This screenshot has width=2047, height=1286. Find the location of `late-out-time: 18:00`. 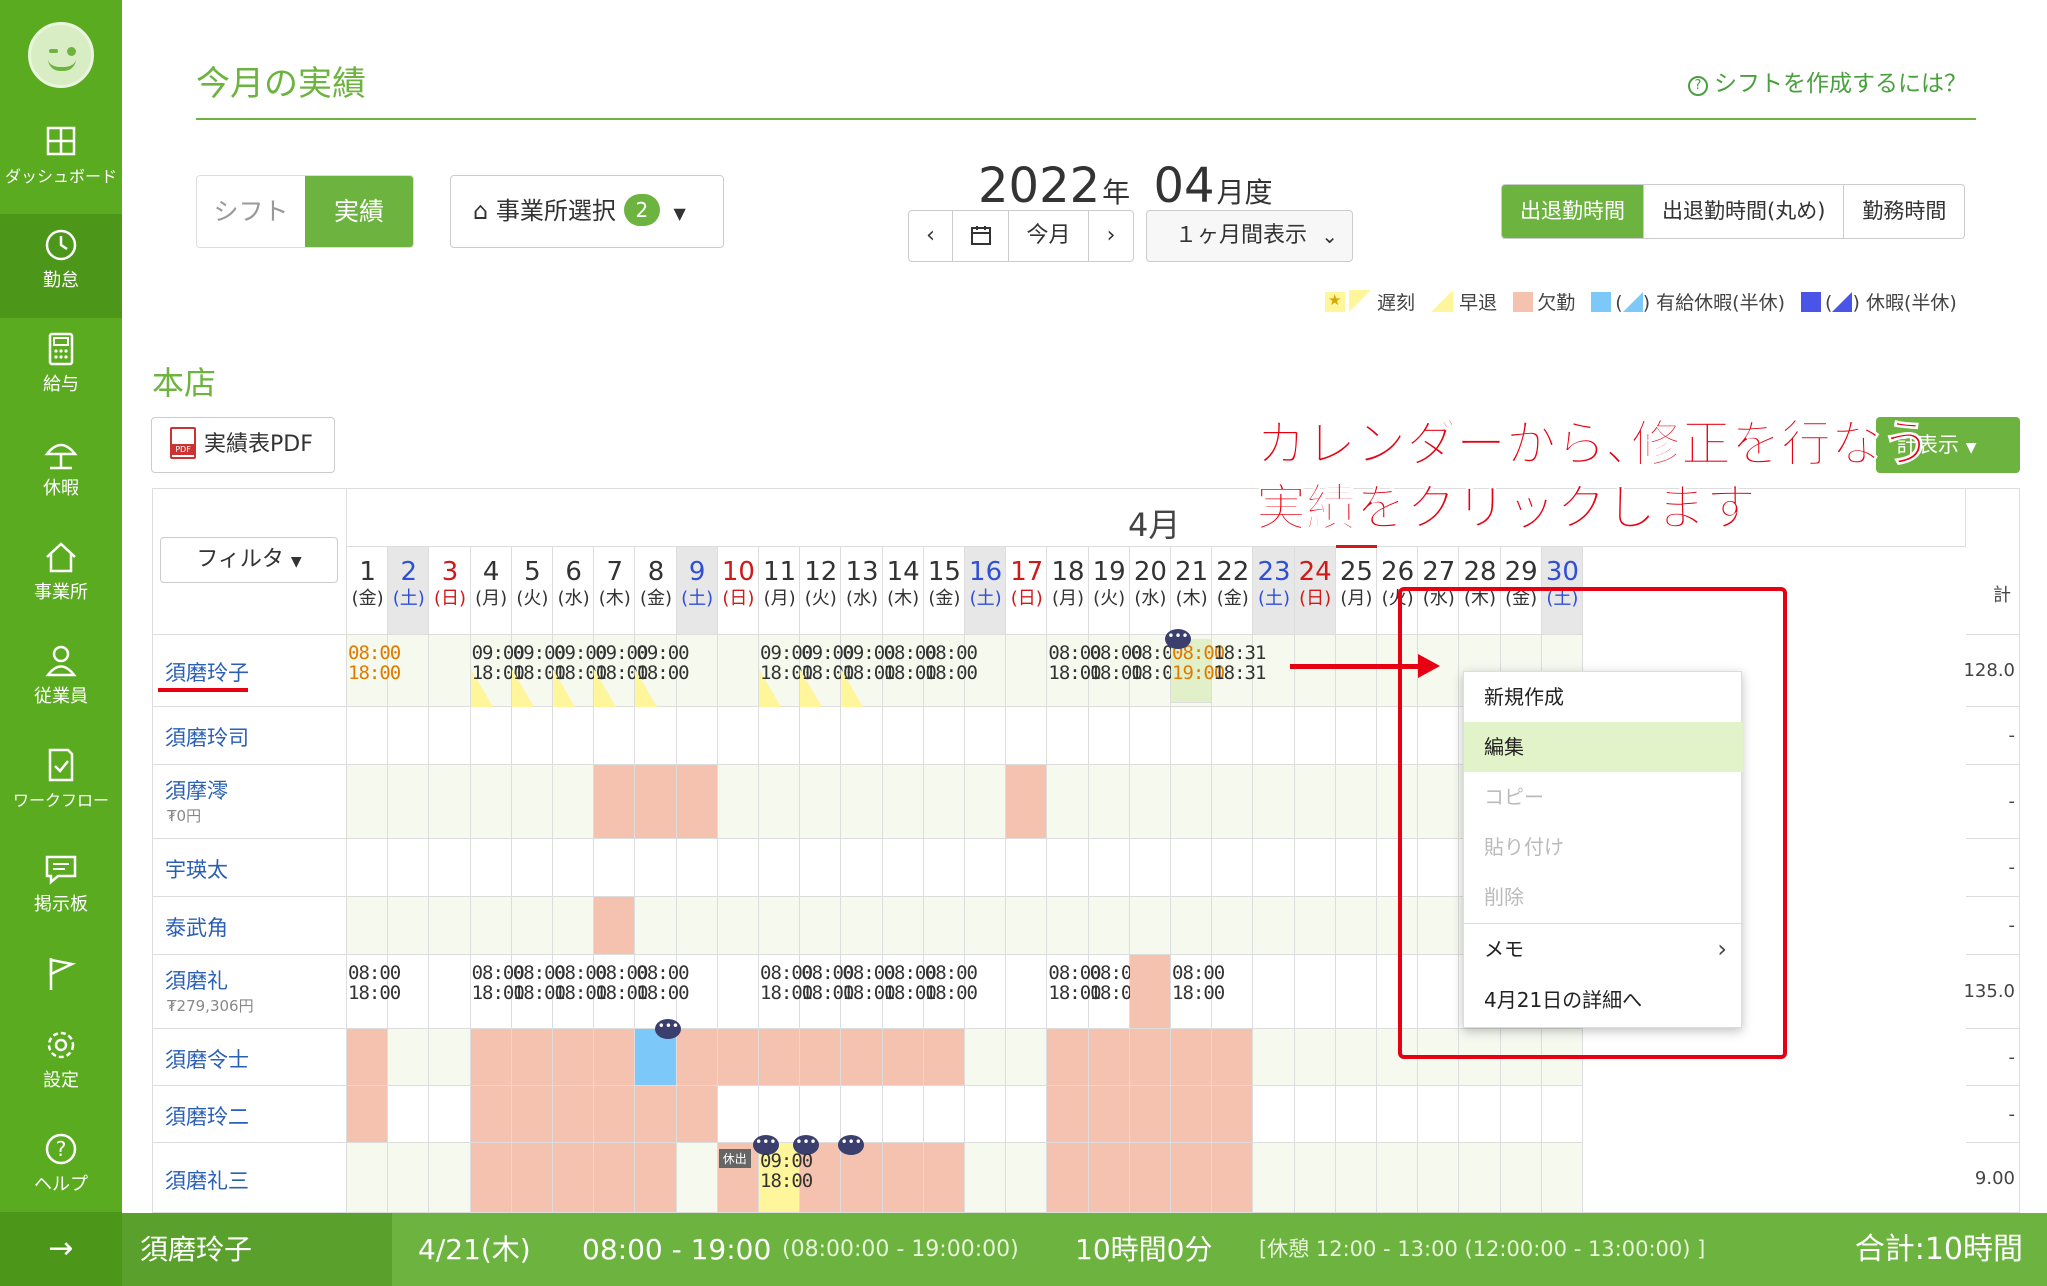

late-out-time: 18:00 is located at coordinates (374, 673).